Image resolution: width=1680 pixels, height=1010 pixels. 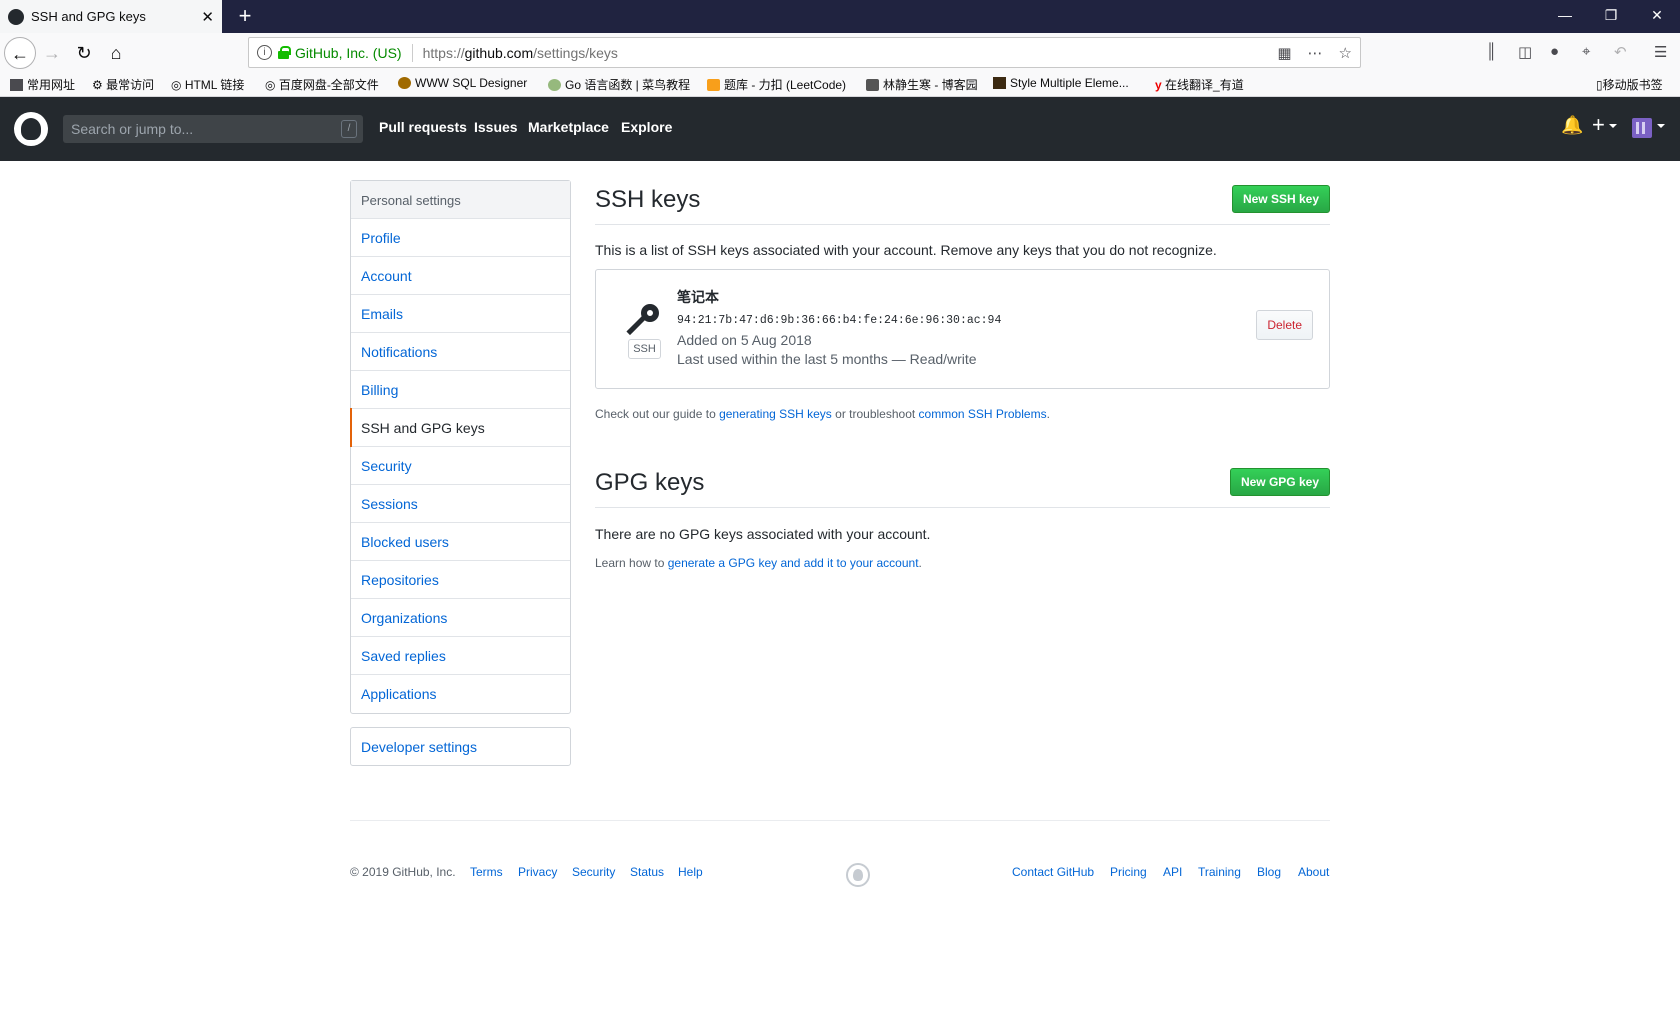 What do you see at coordinates (1313, 872) in the screenshot?
I see `footer-link-about: About` at bounding box center [1313, 872].